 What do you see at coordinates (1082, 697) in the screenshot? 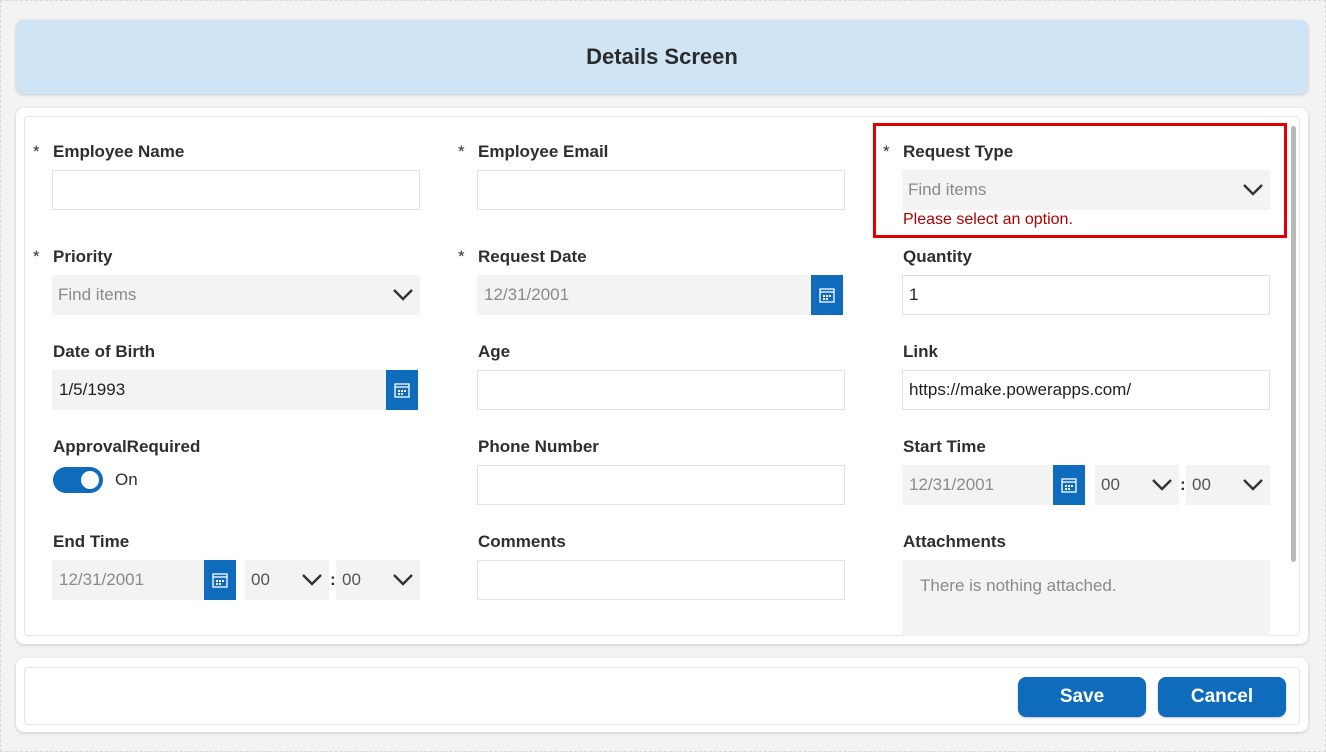
I see `save-button: Save` at bounding box center [1082, 697].